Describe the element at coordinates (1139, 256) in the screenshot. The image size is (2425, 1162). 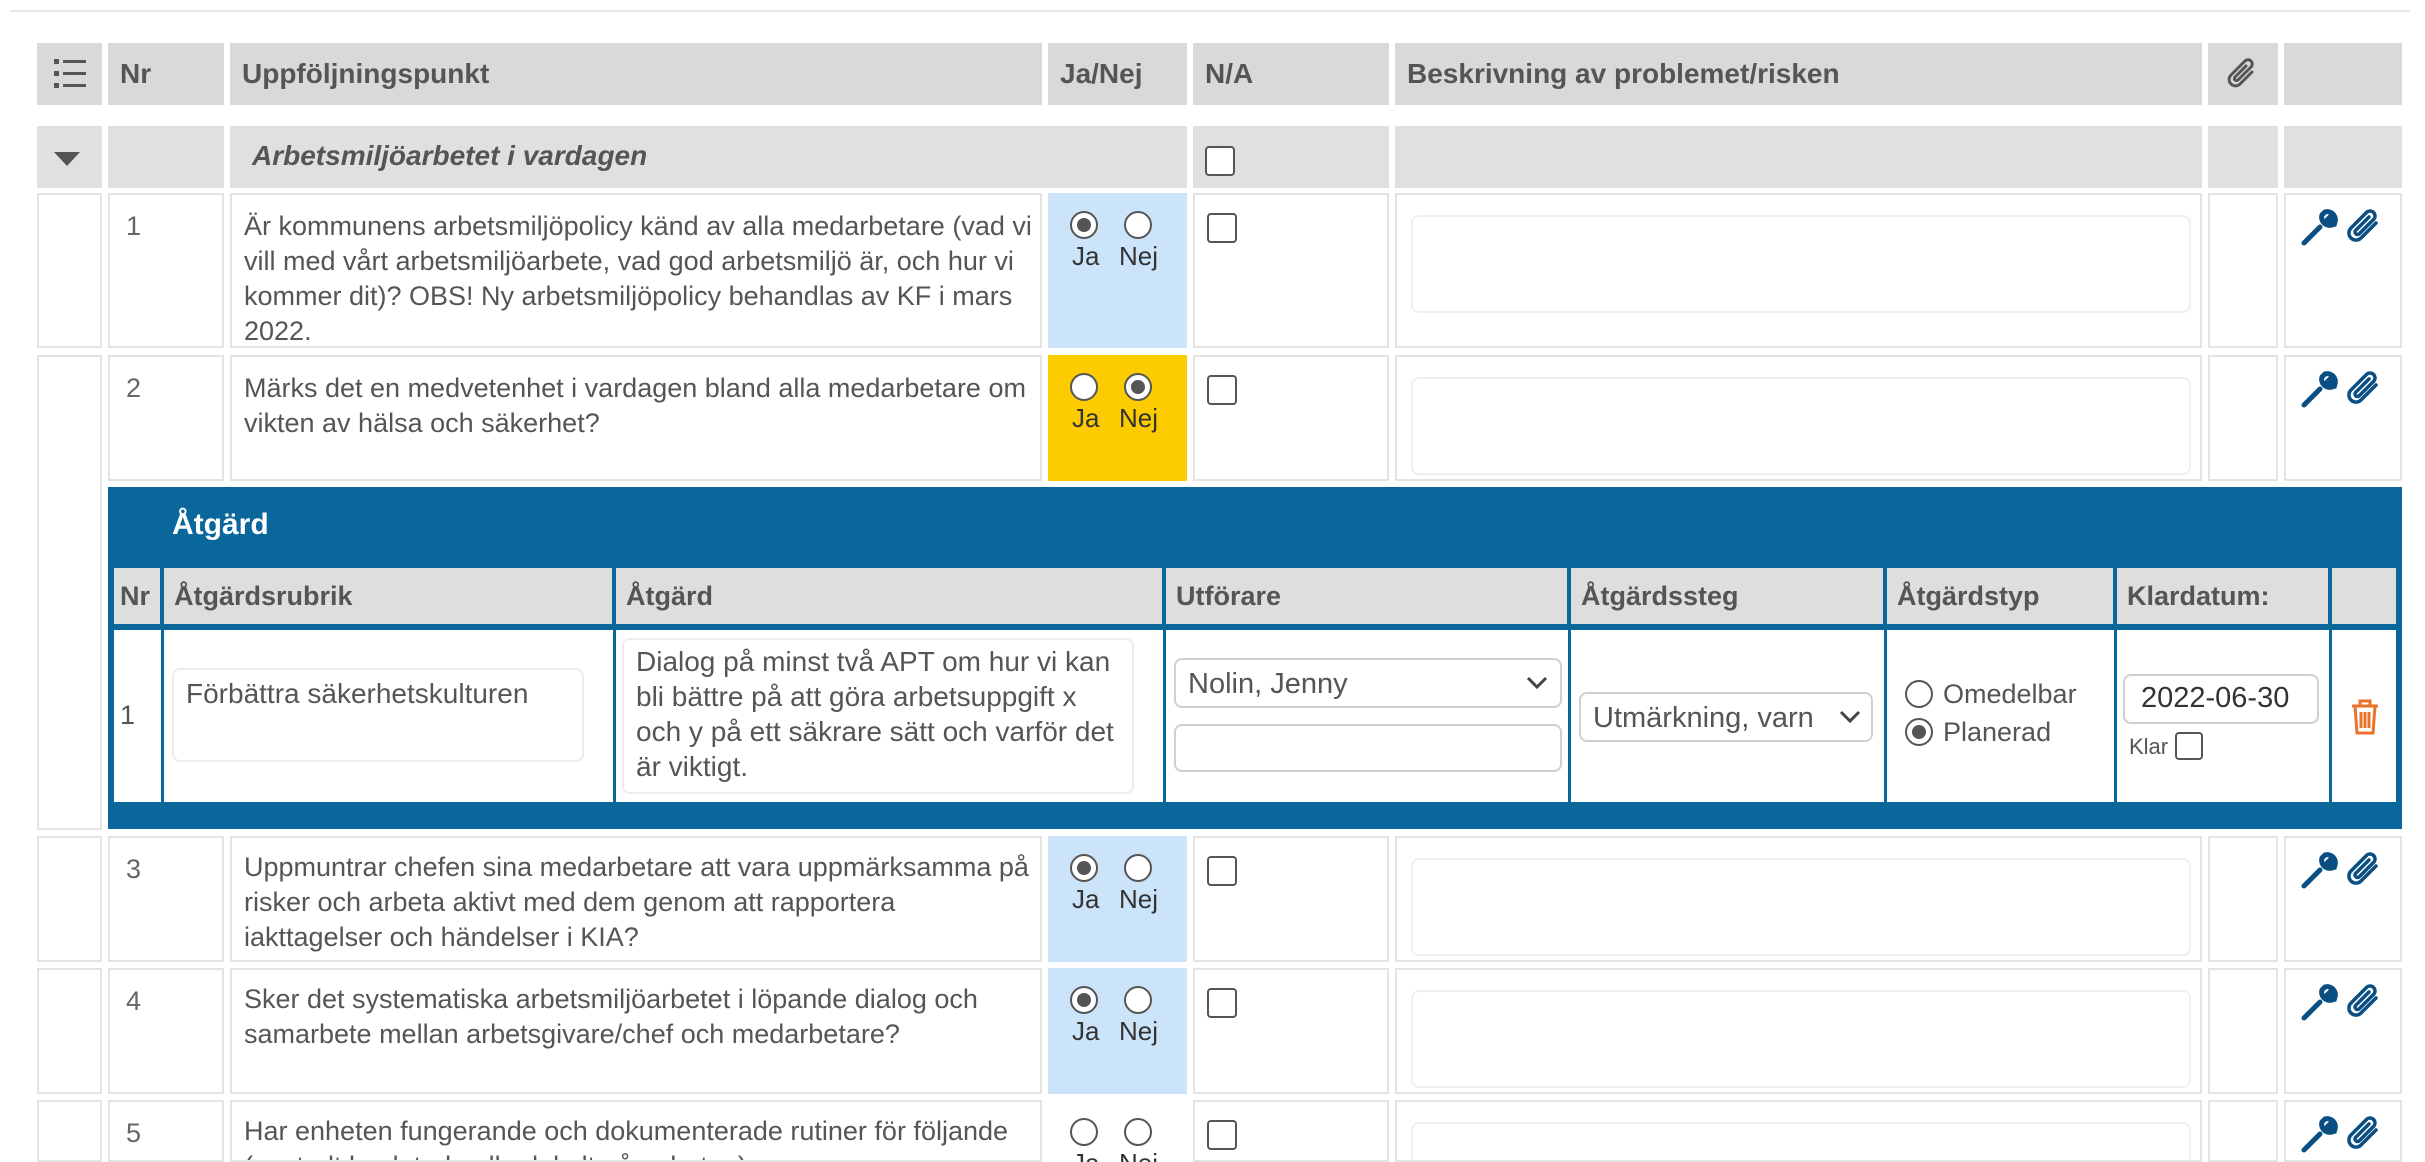
I see `item-1-no-label: Nej` at that location.